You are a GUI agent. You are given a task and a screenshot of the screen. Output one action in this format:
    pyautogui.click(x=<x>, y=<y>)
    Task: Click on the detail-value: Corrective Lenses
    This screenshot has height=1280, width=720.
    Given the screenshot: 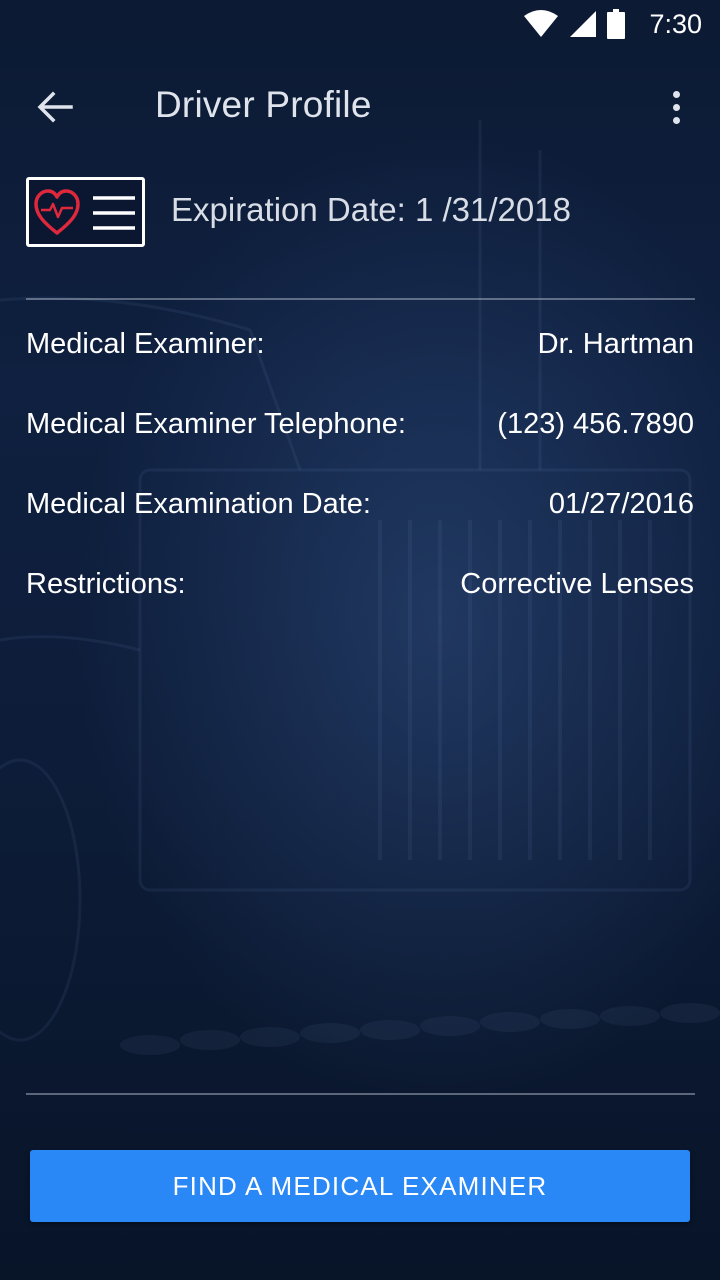 What is the action you would take?
    pyautogui.click(x=577, y=584)
    